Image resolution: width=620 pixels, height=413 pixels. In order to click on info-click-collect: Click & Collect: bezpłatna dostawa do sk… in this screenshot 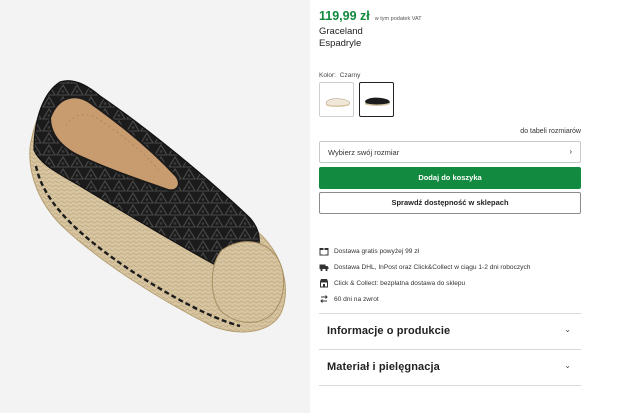, I will do `click(450, 283)`.